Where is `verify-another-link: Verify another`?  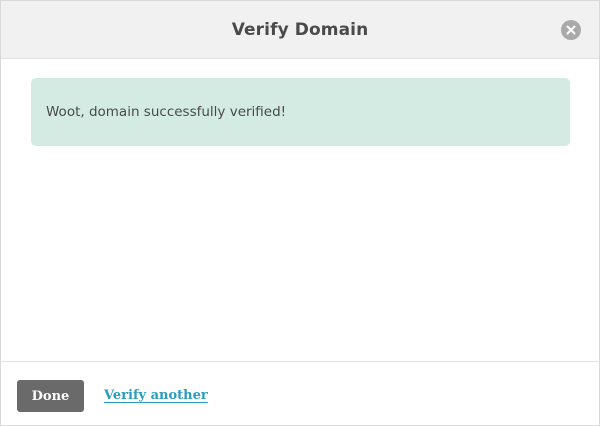
verify-another-link: Verify another is located at coordinates (156, 395).